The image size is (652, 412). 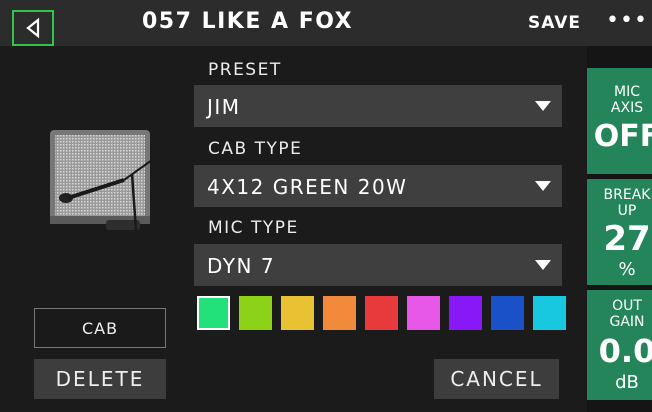 What do you see at coordinates (627, 195) in the screenshot?
I see `knob-name-line1: BREAK` at bounding box center [627, 195].